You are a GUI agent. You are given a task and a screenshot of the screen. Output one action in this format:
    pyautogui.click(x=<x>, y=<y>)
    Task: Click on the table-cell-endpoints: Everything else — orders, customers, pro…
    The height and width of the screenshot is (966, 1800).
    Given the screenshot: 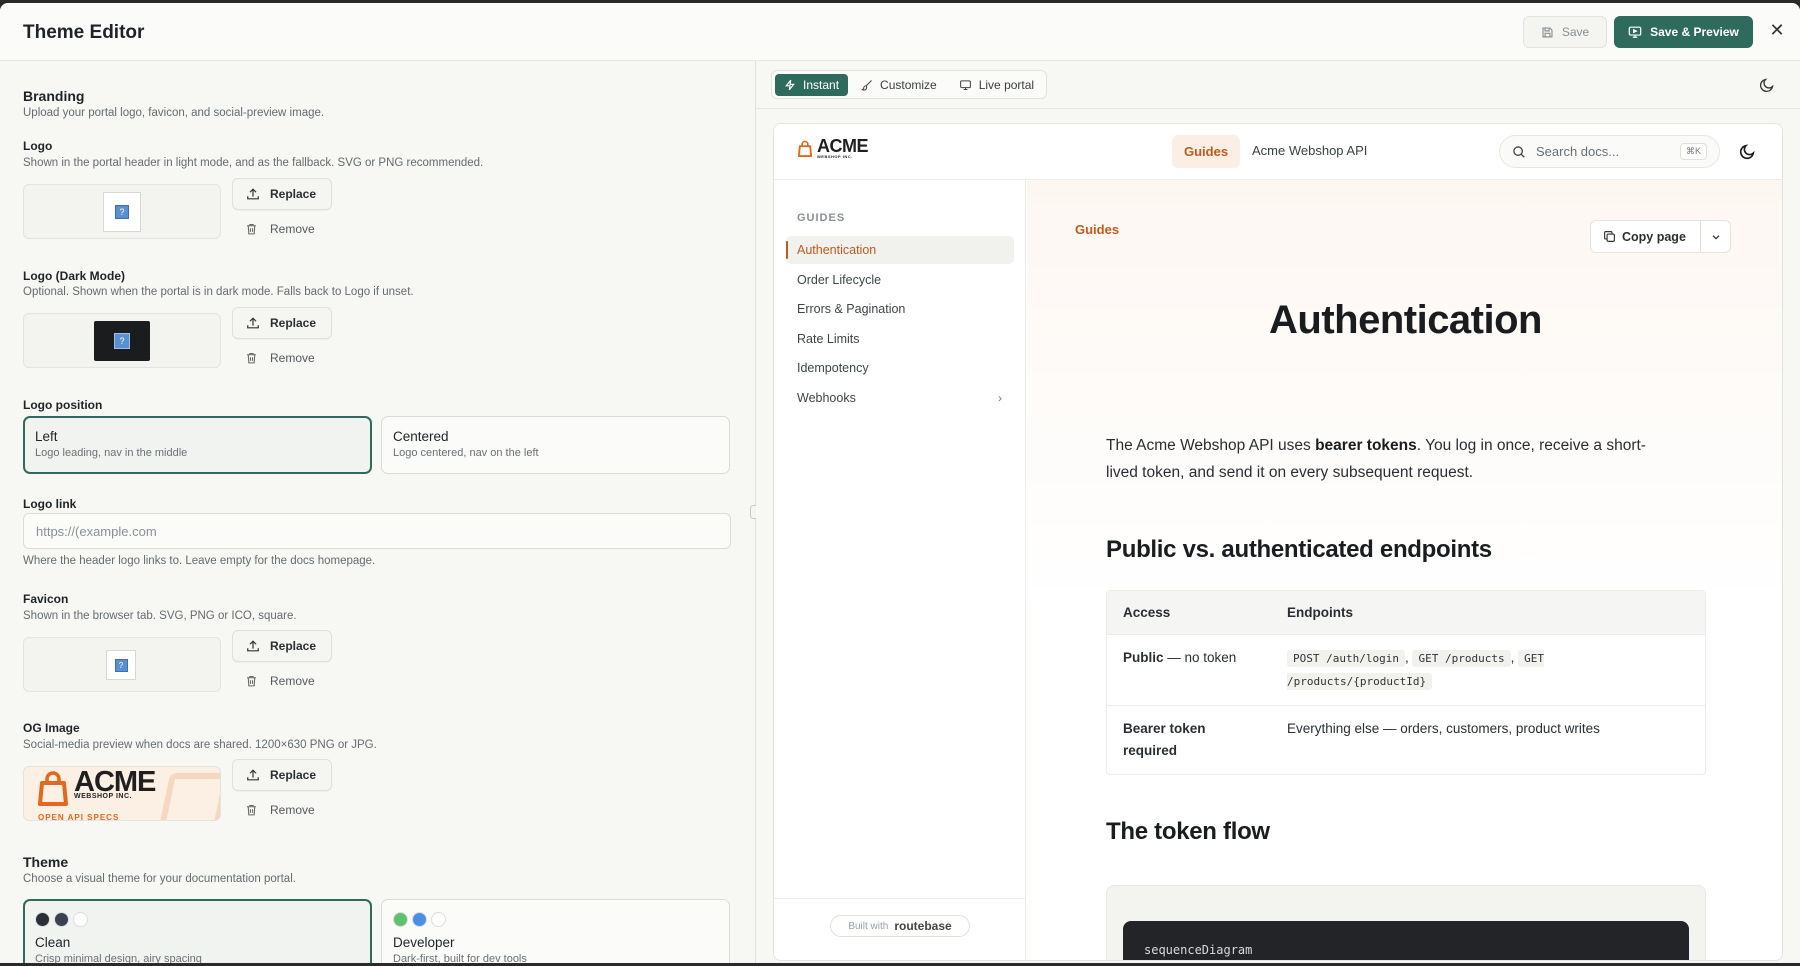 What is the action you would take?
    pyautogui.click(x=1443, y=728)
    